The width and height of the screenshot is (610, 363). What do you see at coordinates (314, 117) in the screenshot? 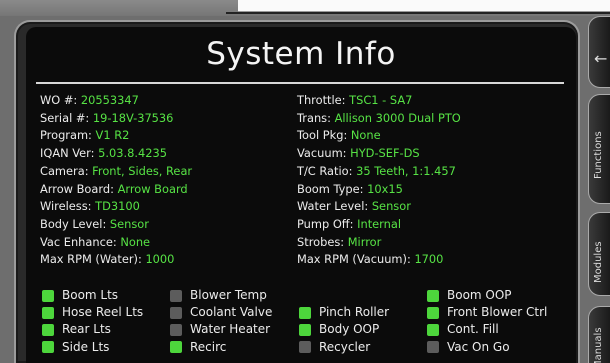
I see `info-label: Trans:` at bounding box center [314, 117].